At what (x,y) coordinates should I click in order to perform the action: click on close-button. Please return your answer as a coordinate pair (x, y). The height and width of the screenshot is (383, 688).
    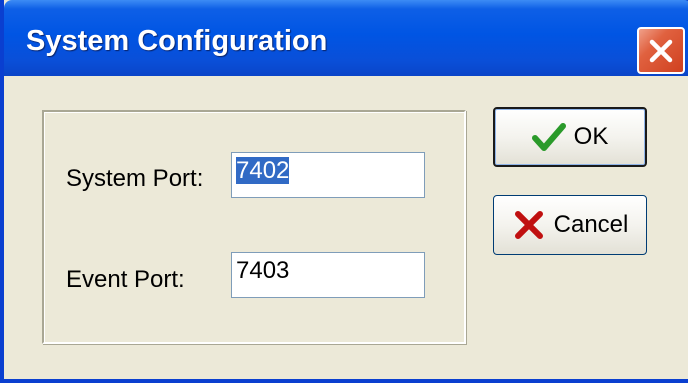
    Looking at the image, I should click on (661, 50).